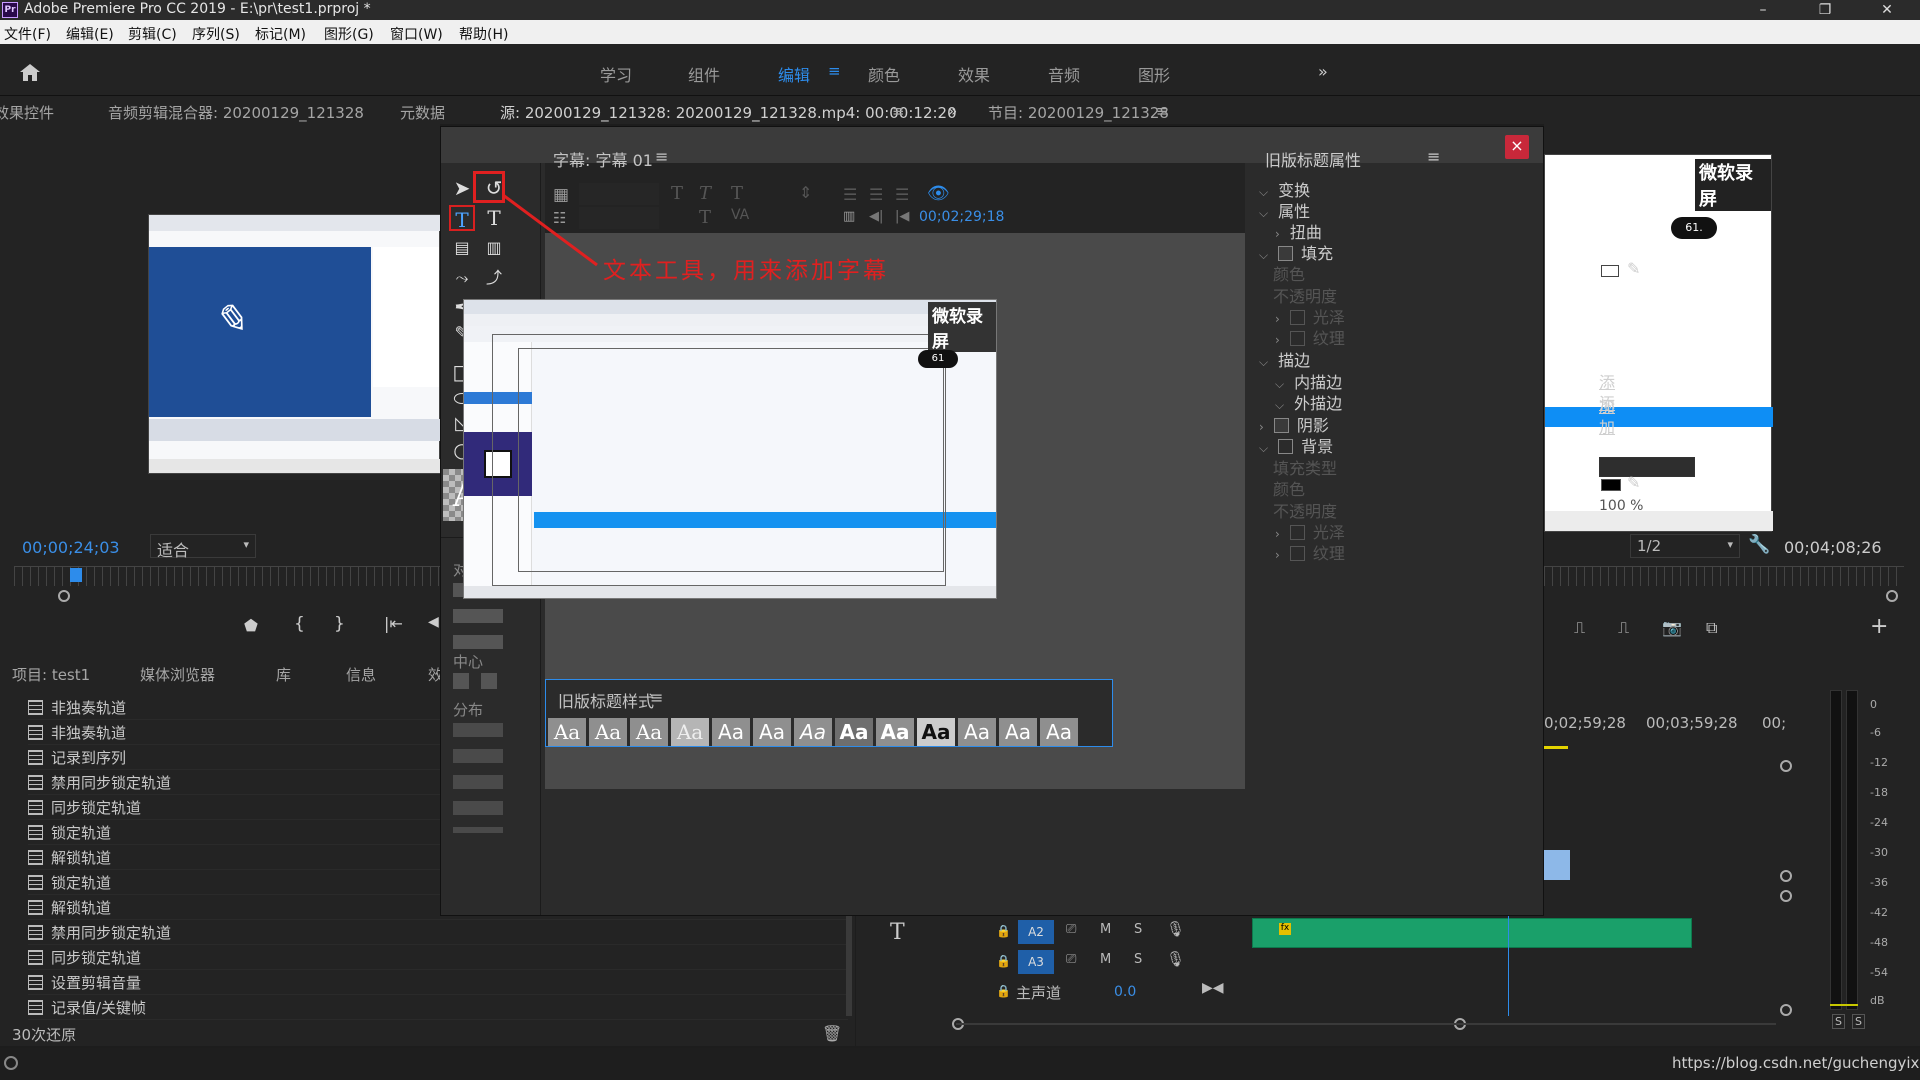  What do you see at coordinates (1162, 111) in the screenshot?
I see `program-menu-icon: ≡` at bounding box center [1162, 111].